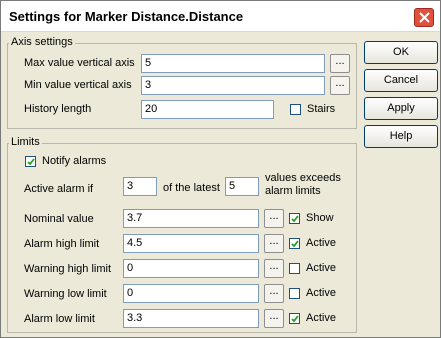 Image resolution: width=441 pixels, height=338 pixels. Describe the element at coordinates (303, 178) in the screenshot. I see `exceeds-label-line1: values exceeds` at that location.